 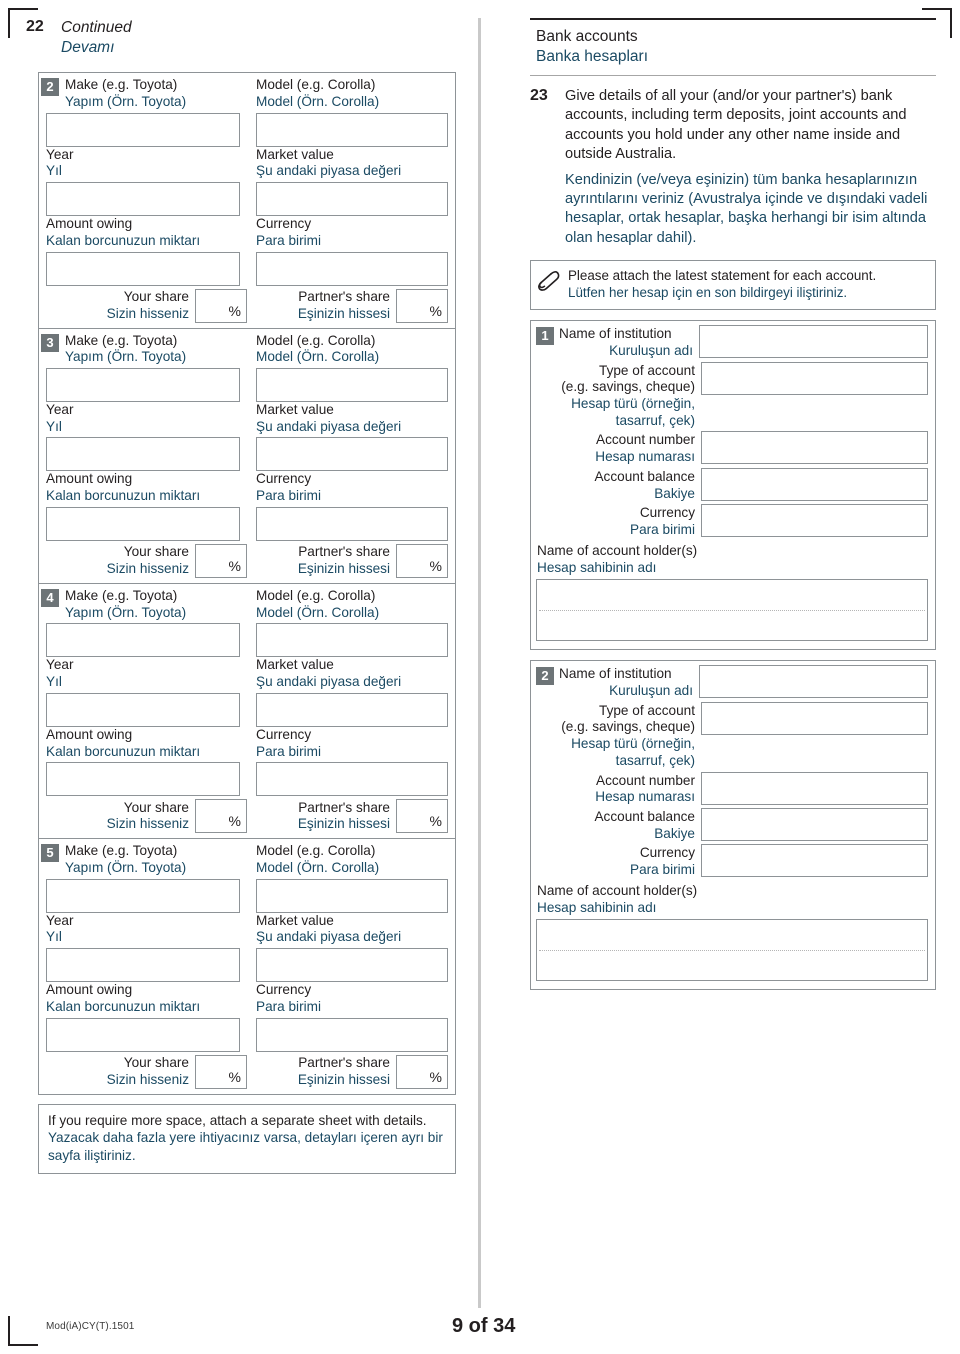 I want to click on vehicle-marker: 5, so click(x=50, y=853).